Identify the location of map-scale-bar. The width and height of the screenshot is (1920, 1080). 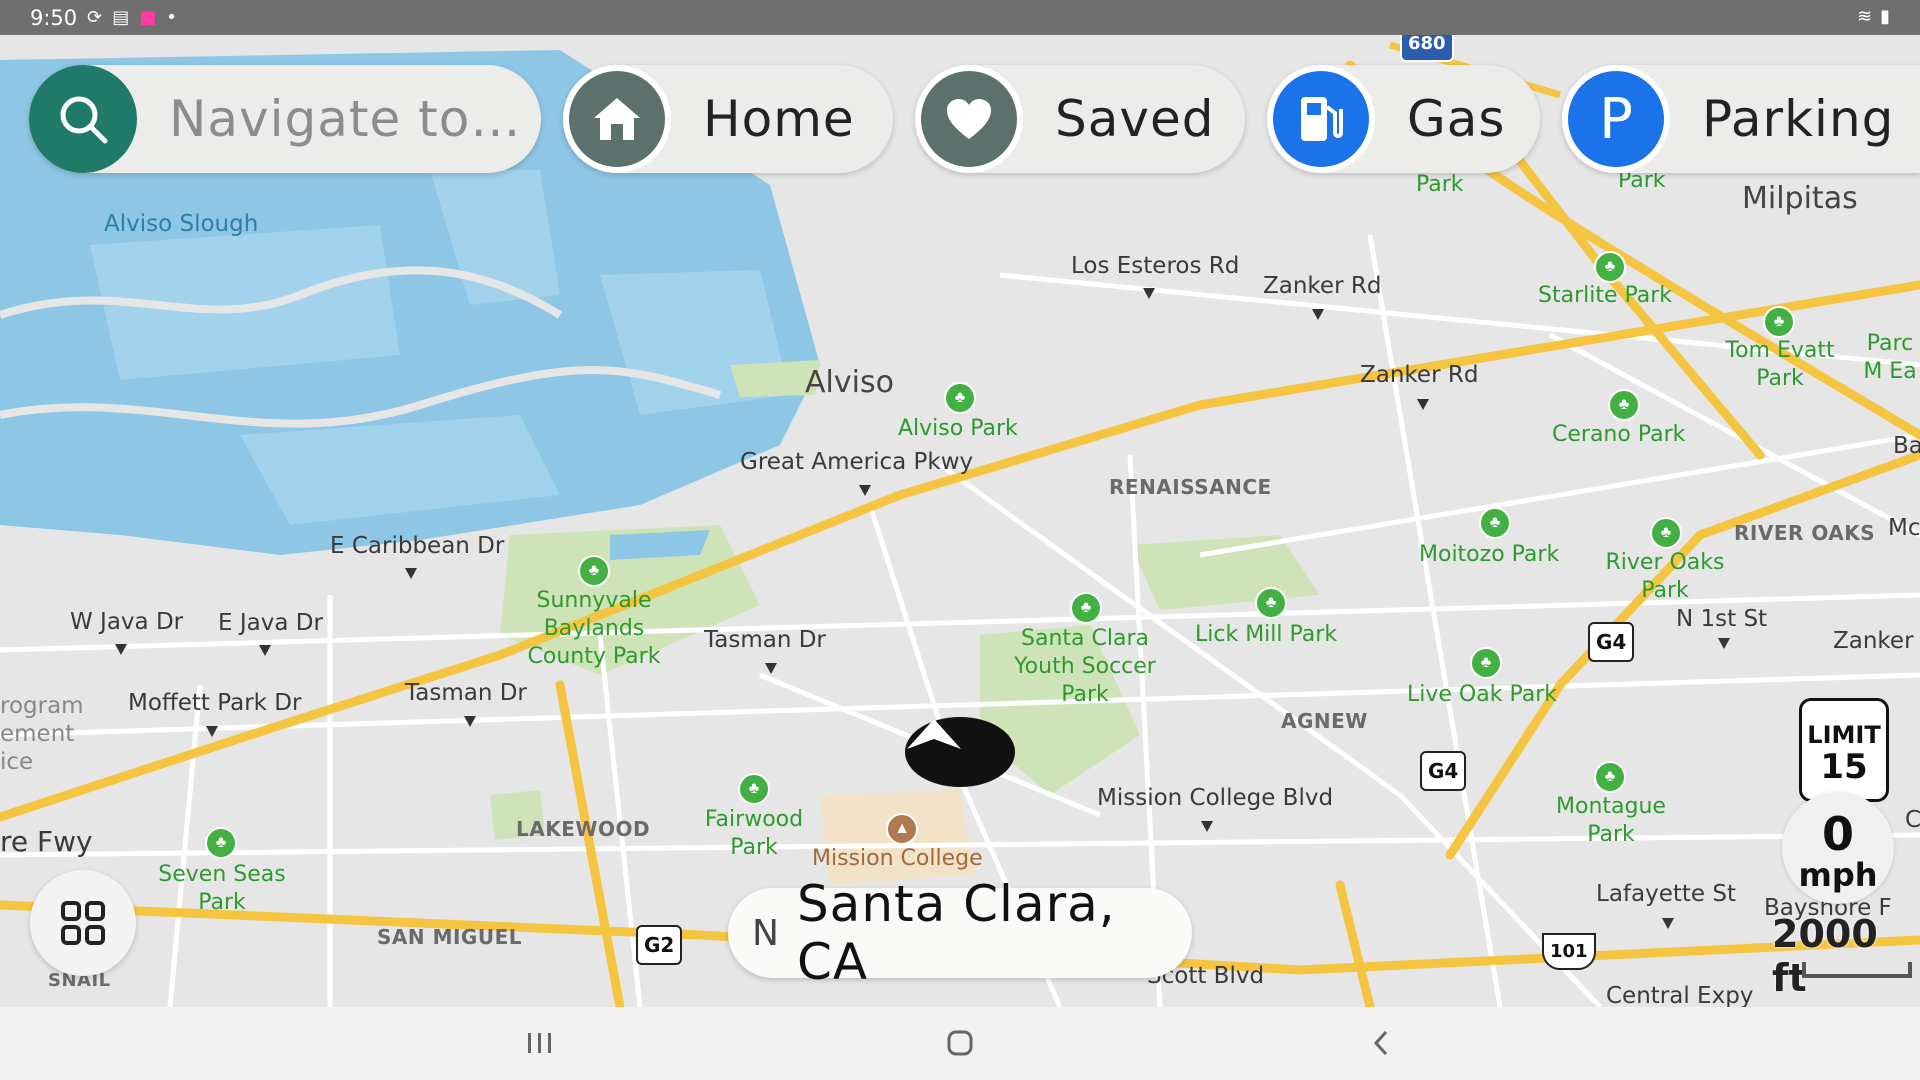
(1857, 970).